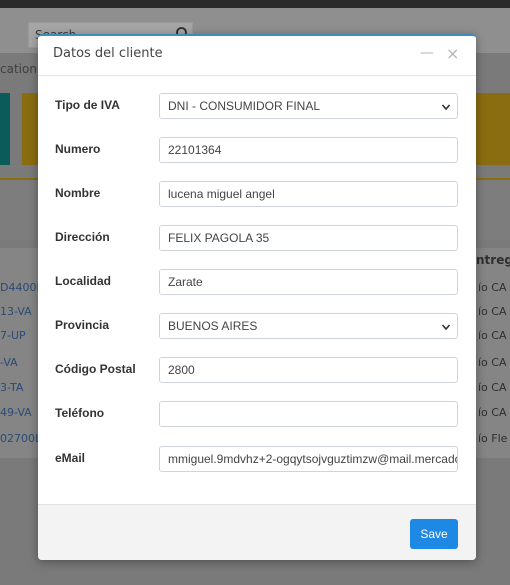  What do you see at coordinates (255, 4) in the screenshot?
I see `top-bar` at bounding box center [255, 4].